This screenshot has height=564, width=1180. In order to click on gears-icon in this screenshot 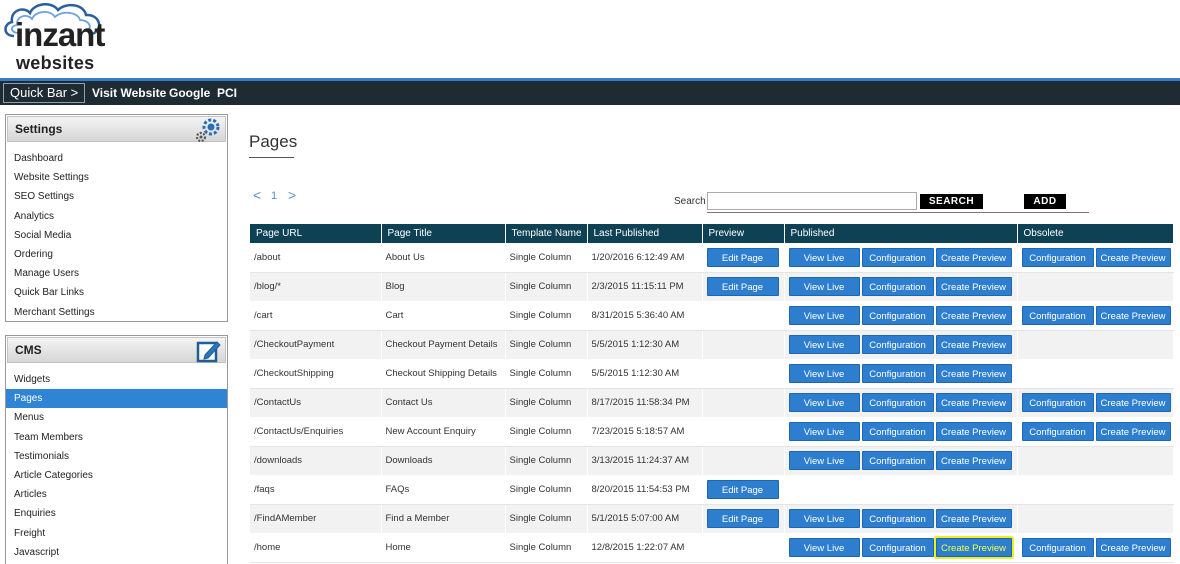, I will do `click(208, 132)`.